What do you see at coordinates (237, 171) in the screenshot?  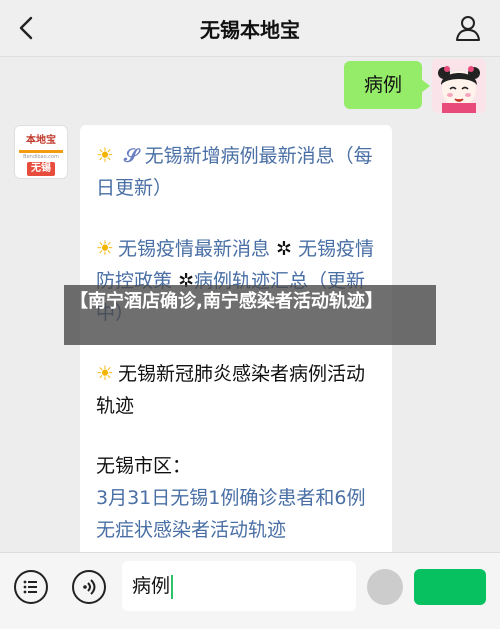 I see `news-item-1: ☀ 𝒮 无锡新增病例最新消息（每日更新）` at bounding box center [237, 171].